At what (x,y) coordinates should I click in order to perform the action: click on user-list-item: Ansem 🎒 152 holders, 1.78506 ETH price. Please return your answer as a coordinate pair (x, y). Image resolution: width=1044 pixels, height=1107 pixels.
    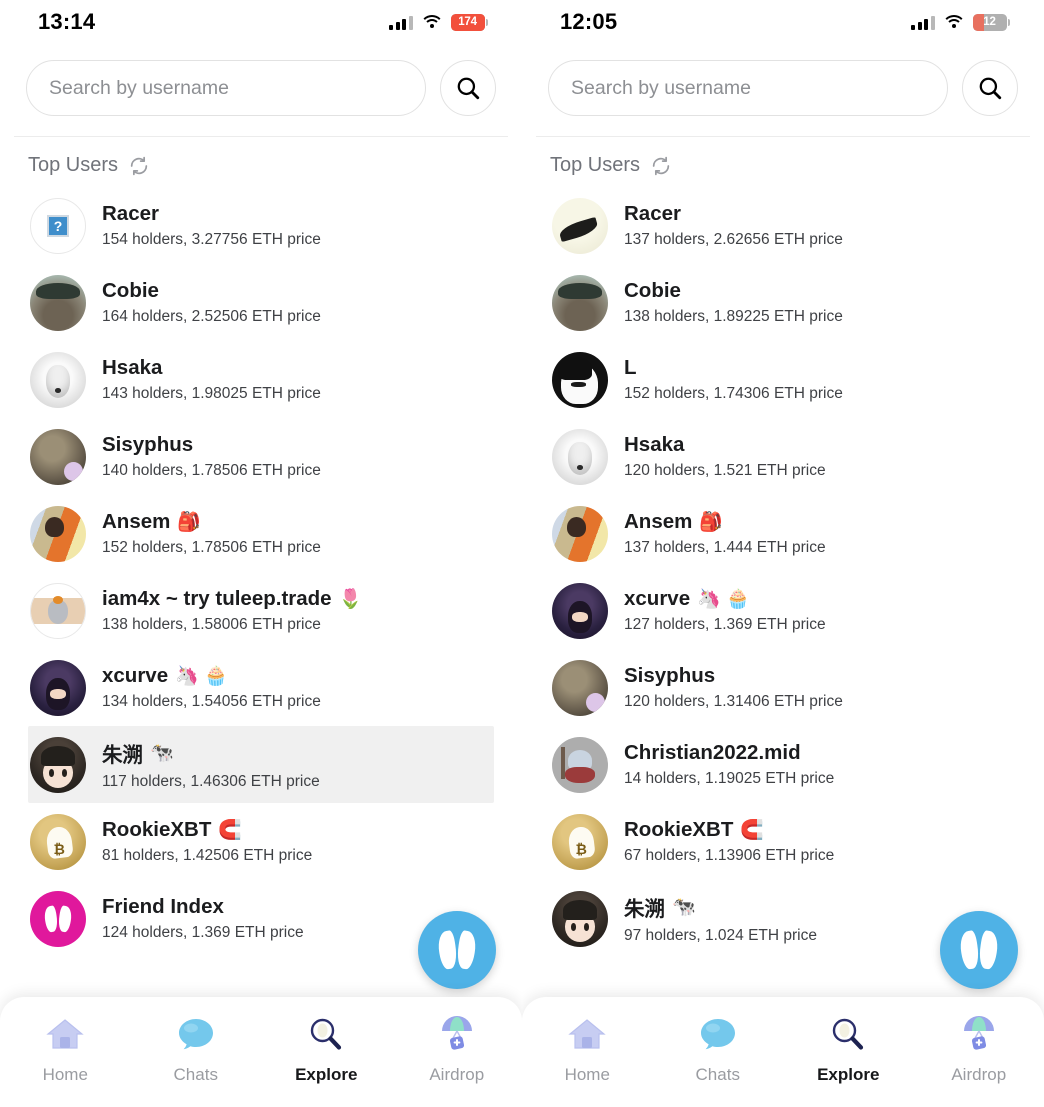
    Looking at the image, I should click on (261, 533).